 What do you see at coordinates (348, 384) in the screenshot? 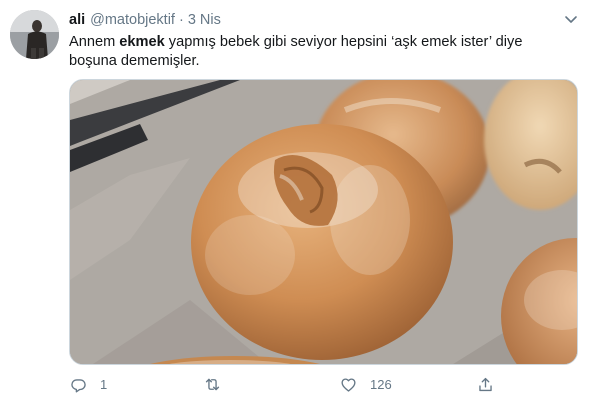
I see `heart-outline-icon` at bounding box center [348, 384].